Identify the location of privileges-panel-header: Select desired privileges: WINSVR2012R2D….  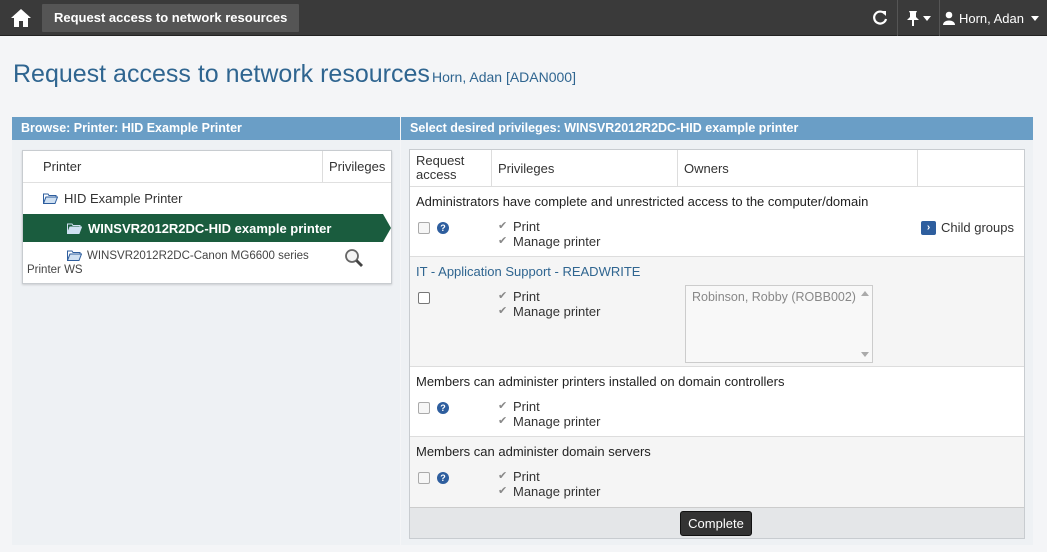
(717, 128).